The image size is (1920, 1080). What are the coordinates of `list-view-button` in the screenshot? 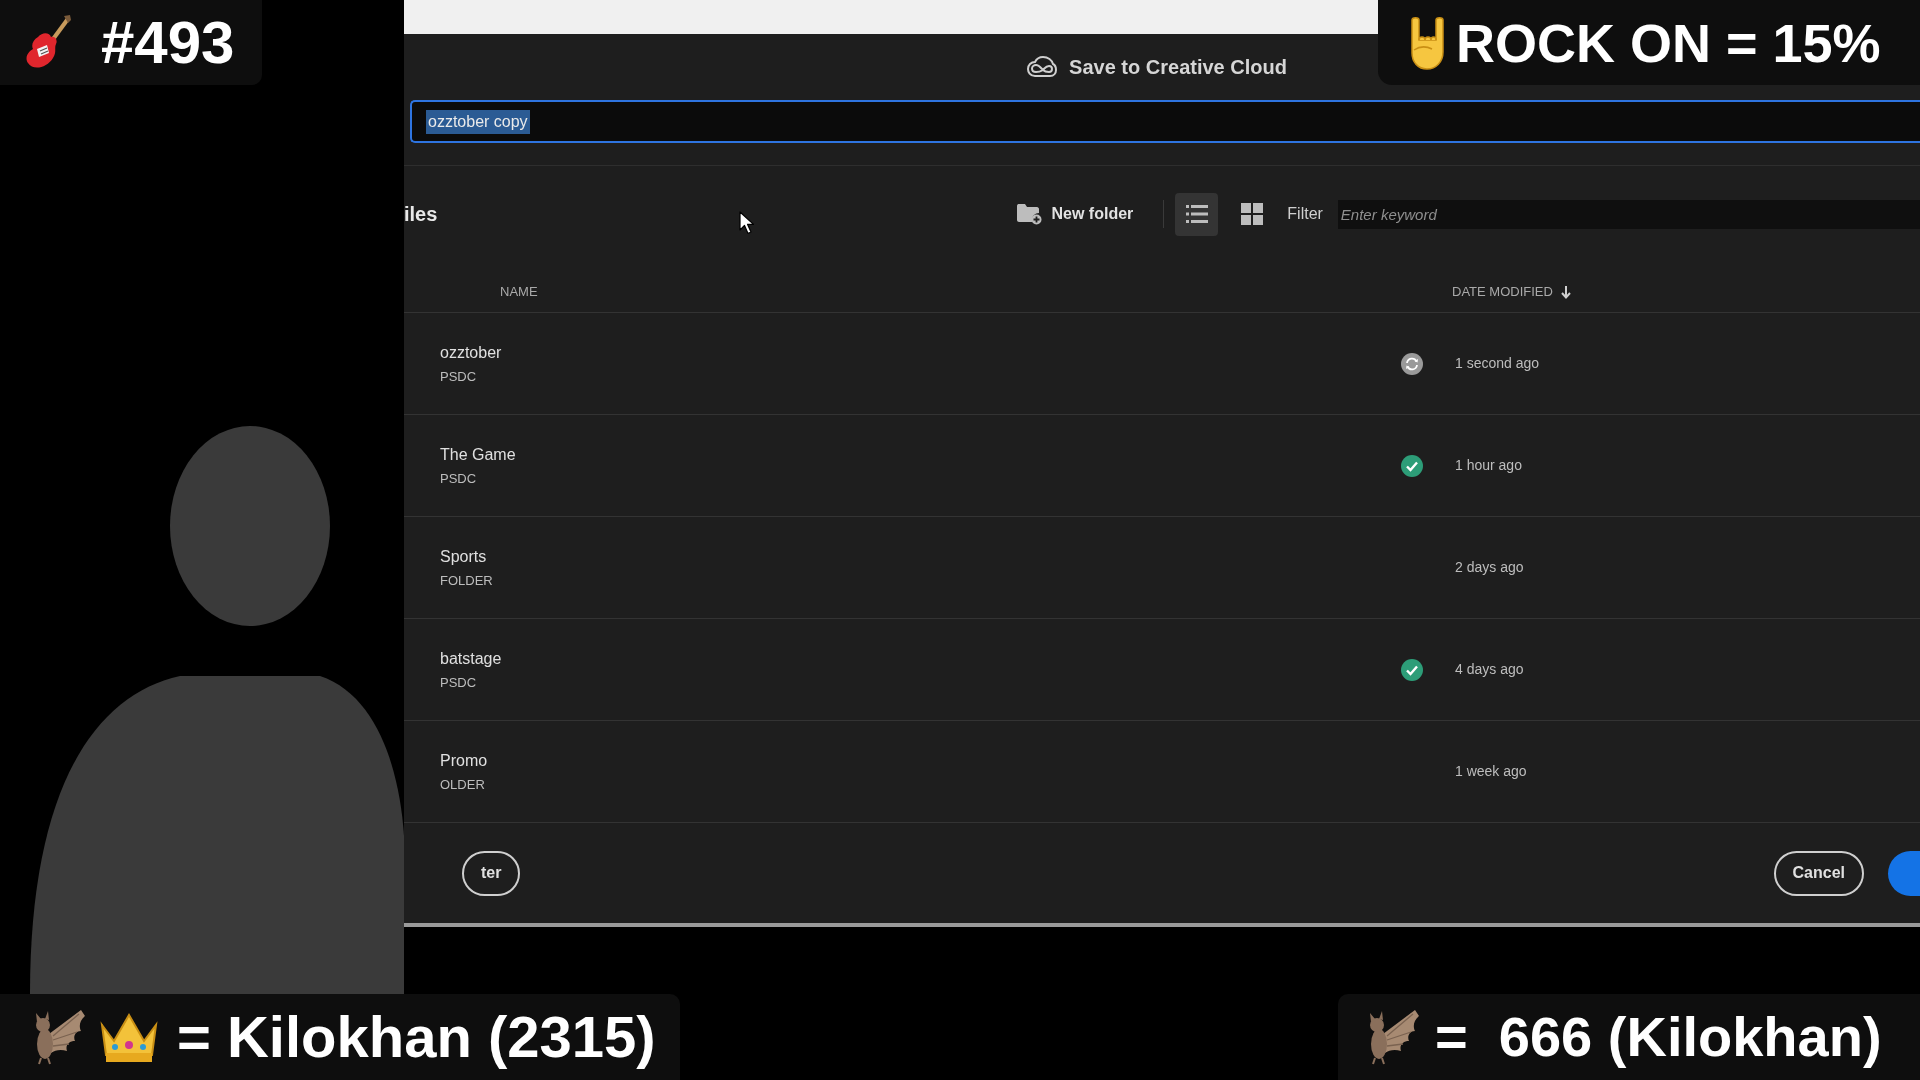 It's located at (1197, 214).